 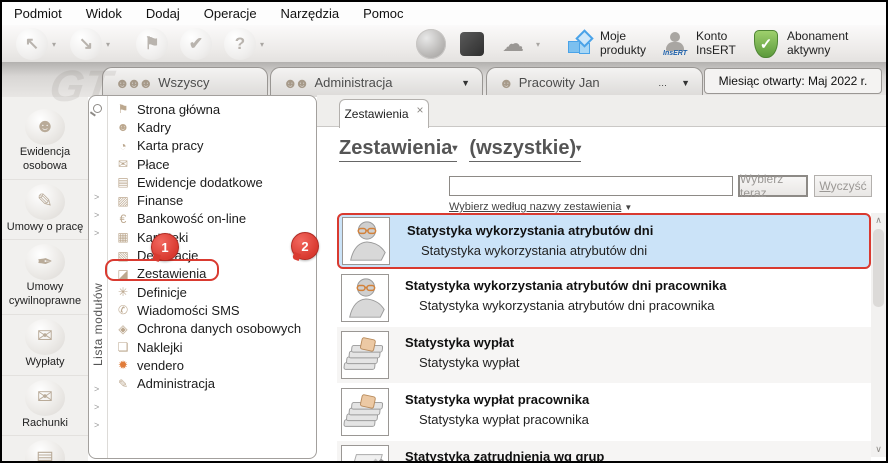 What do you see at coordinates (38, 13) in the screenshot?
I see `menu-podmiot: Podmiot` at bounding box center [38, 13].